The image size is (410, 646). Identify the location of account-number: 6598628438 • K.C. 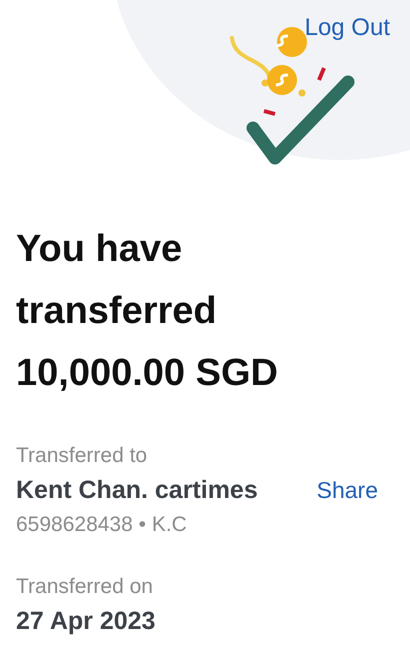
(102, 525).